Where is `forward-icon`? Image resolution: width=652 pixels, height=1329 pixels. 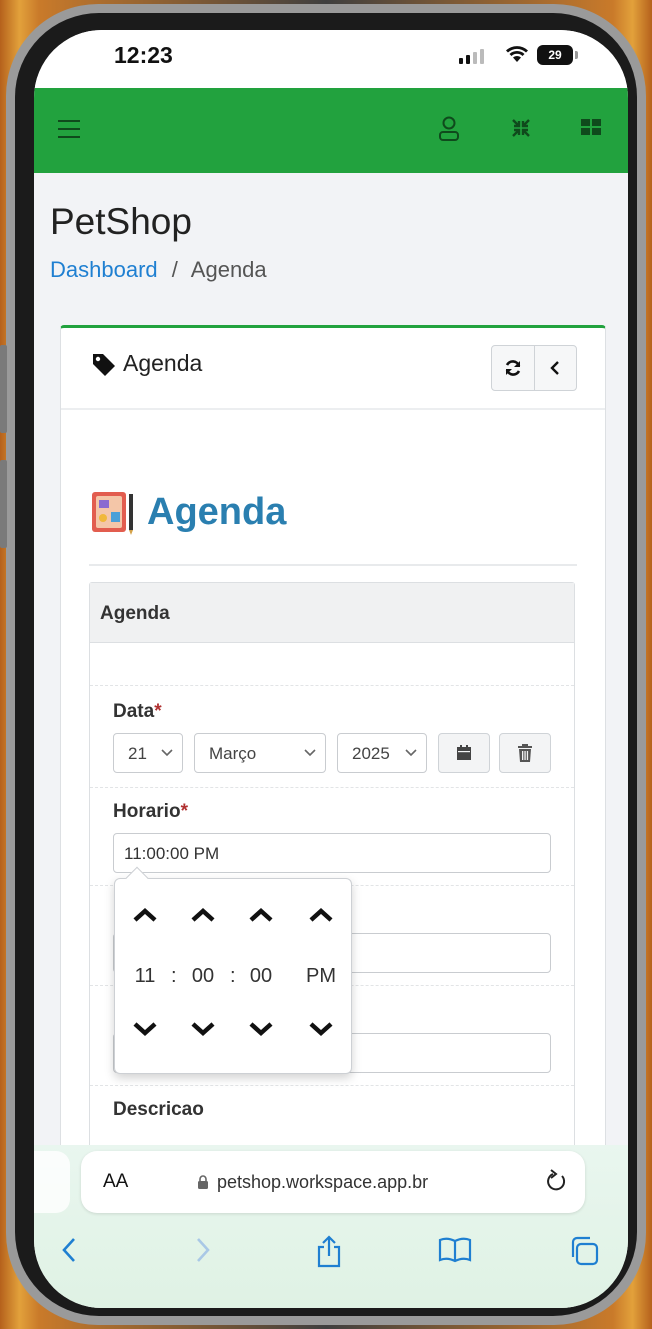
forward-icon is located at coordinates (203, 1250).